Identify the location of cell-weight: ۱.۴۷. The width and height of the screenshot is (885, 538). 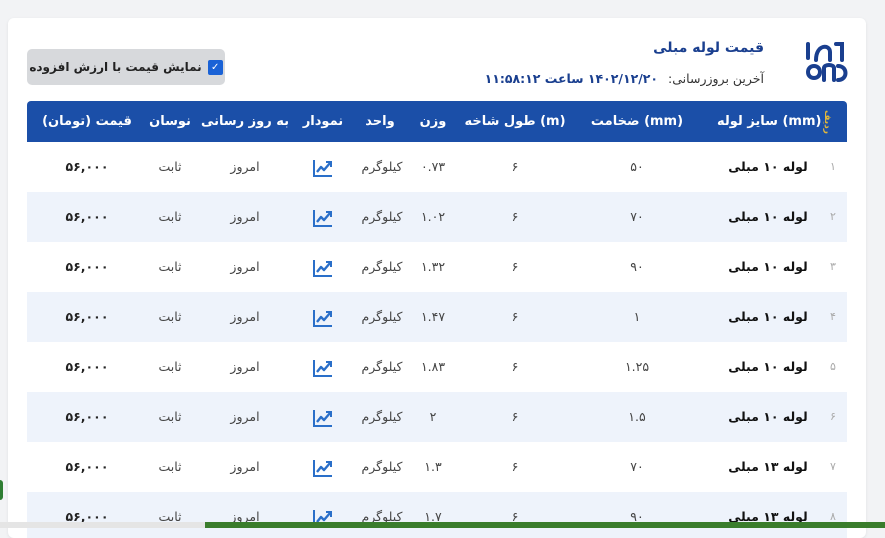
(433, 316).